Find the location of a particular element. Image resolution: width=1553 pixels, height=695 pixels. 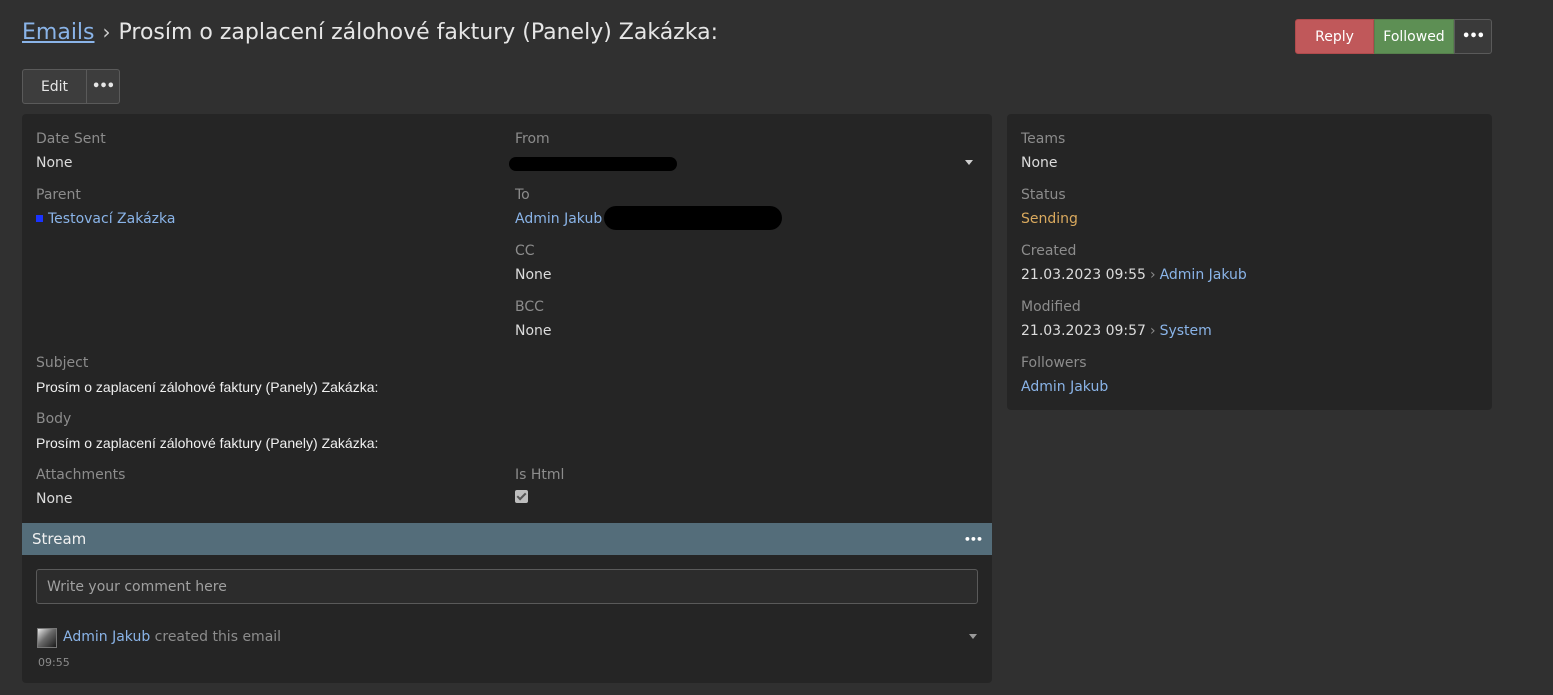

field-label: Modified is located at coordinates (1051, 307).